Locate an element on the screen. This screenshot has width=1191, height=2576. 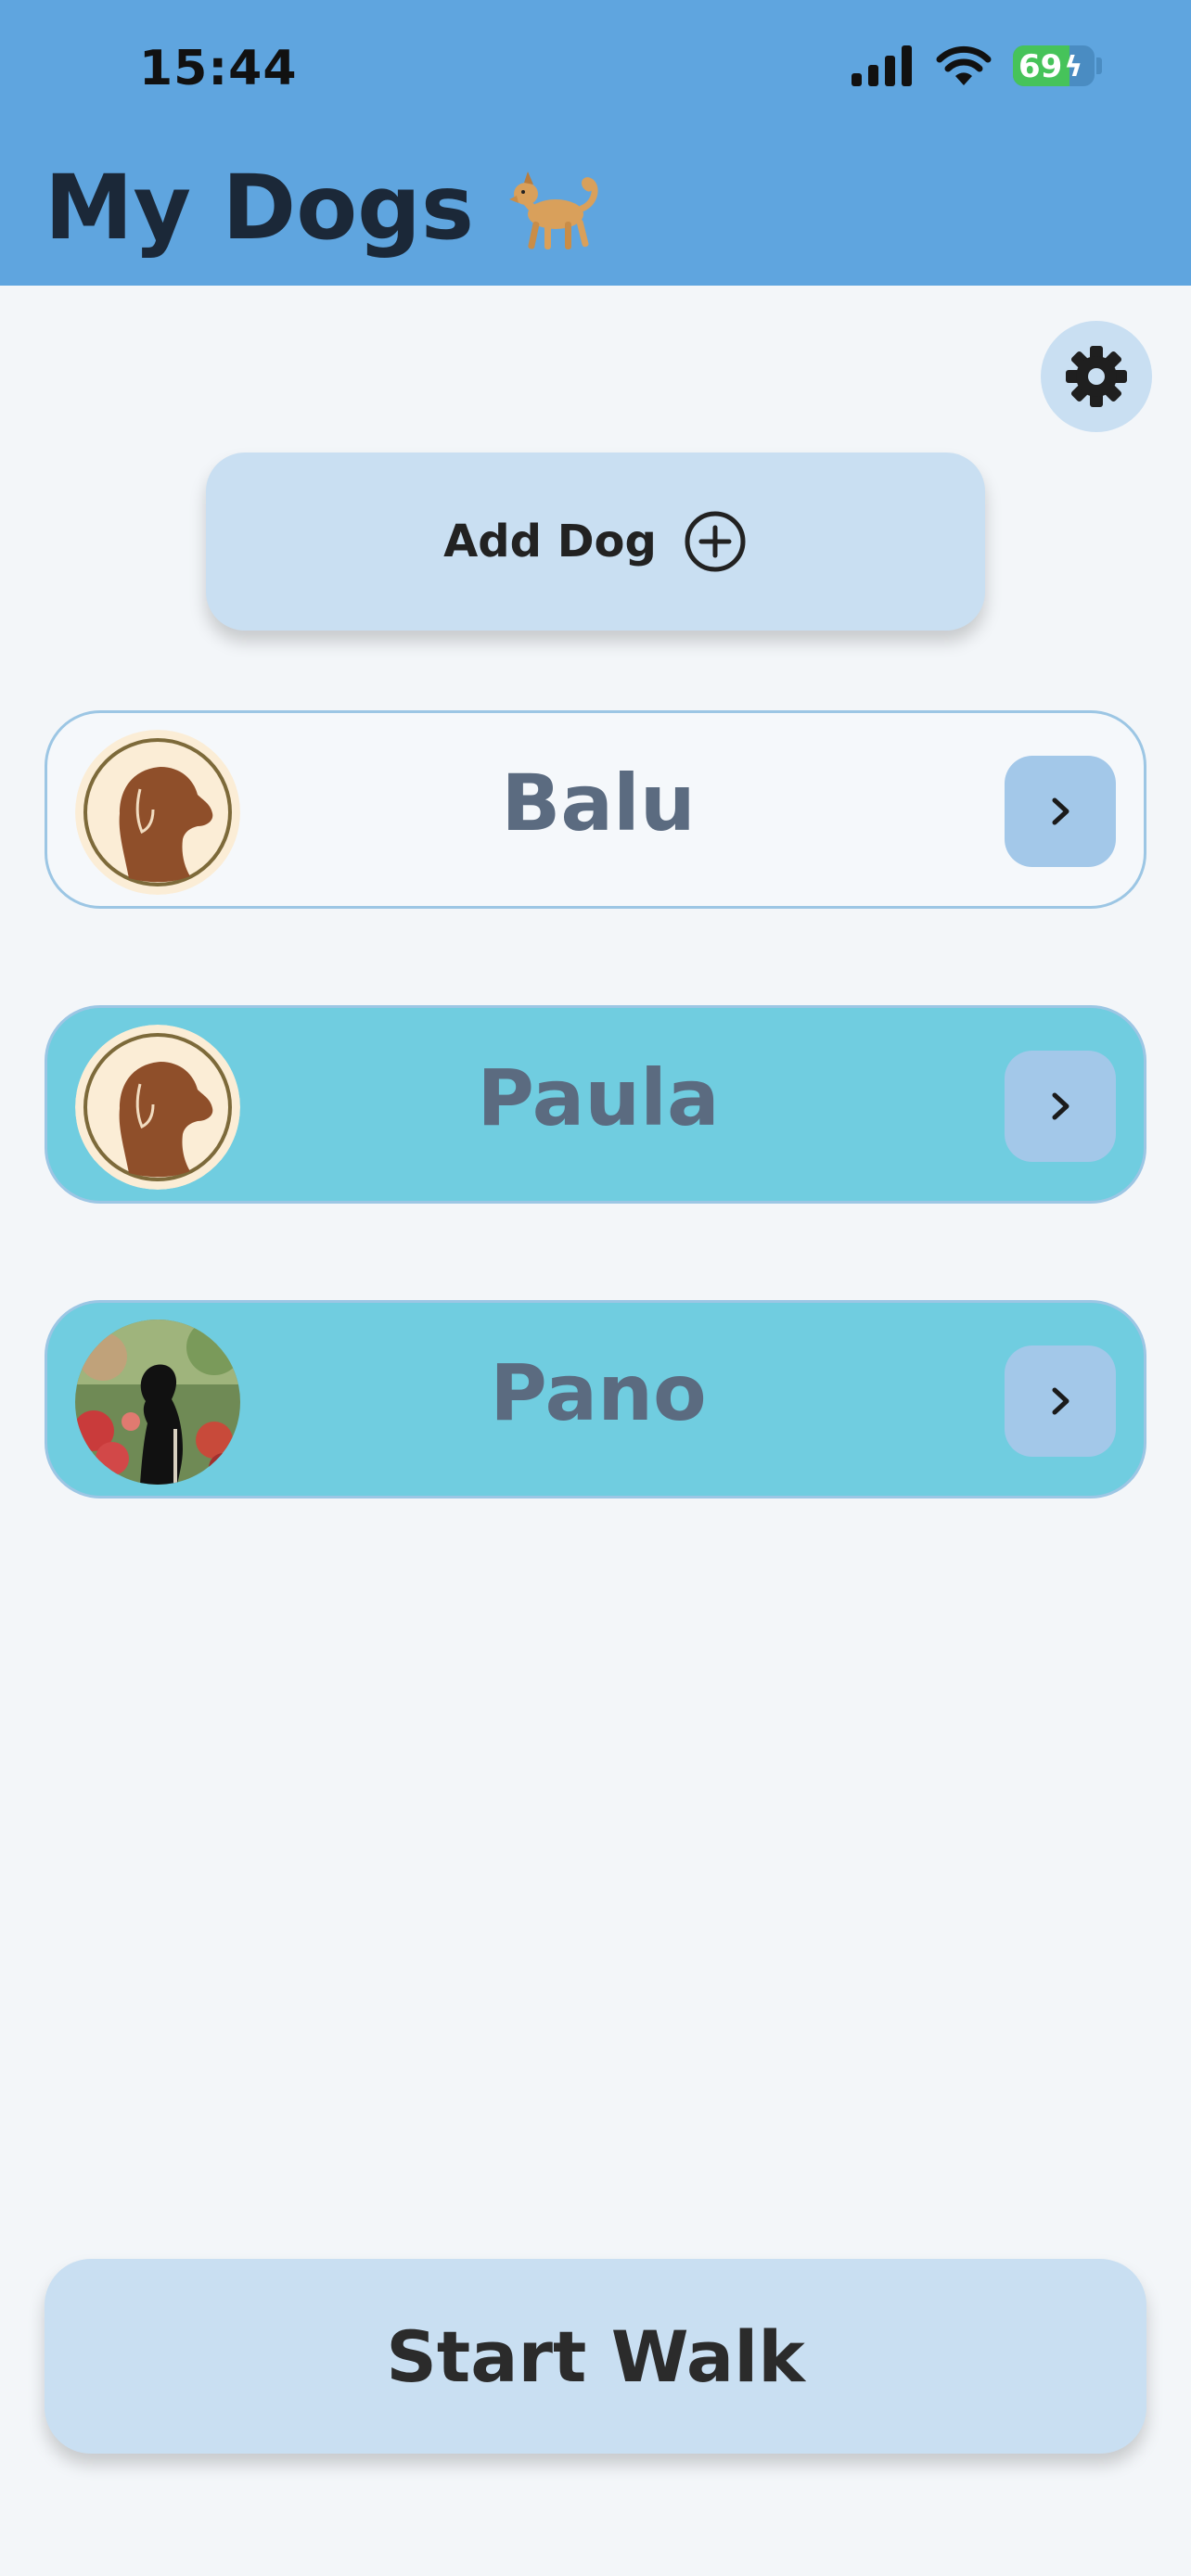
charging-bolt-icon: ϟ is located at coordinates (1073, 66).